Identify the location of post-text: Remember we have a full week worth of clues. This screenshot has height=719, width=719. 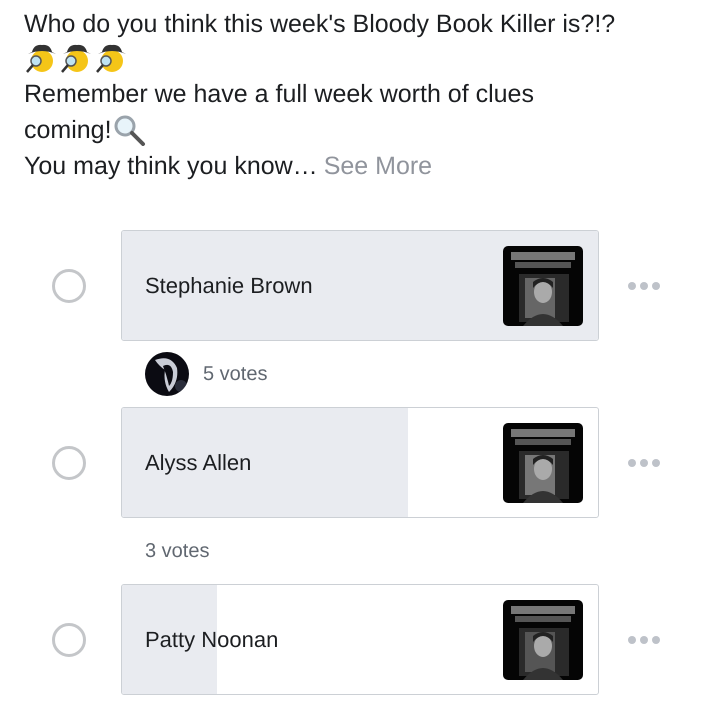
(279, 94).